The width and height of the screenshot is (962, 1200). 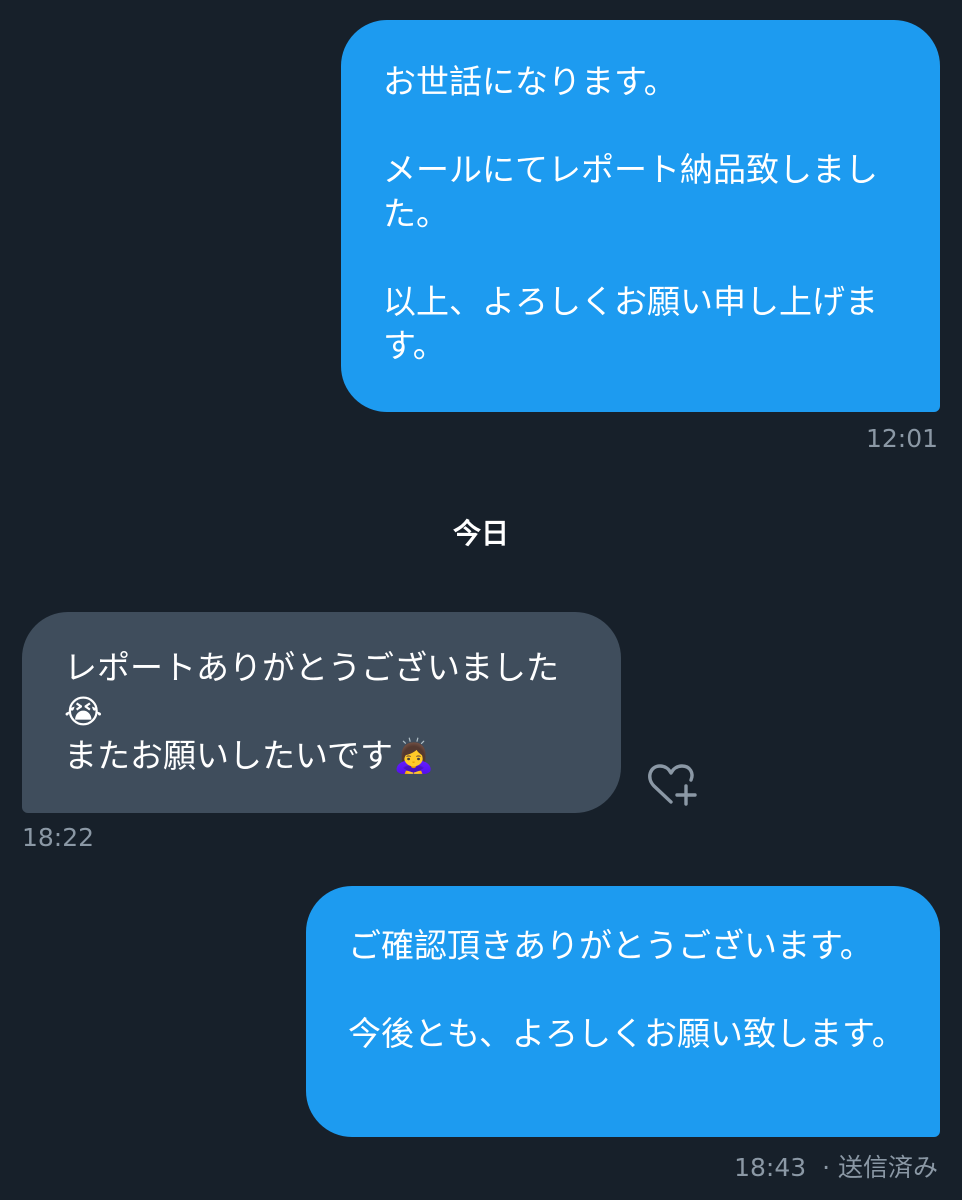 What do you see at coordinates (321, 712) in the screenshot?
I see `received-message-bubble: レポートありがとうございました😭 またお願いしたいです🙇‍♀️` at bounding box center [321, 712].